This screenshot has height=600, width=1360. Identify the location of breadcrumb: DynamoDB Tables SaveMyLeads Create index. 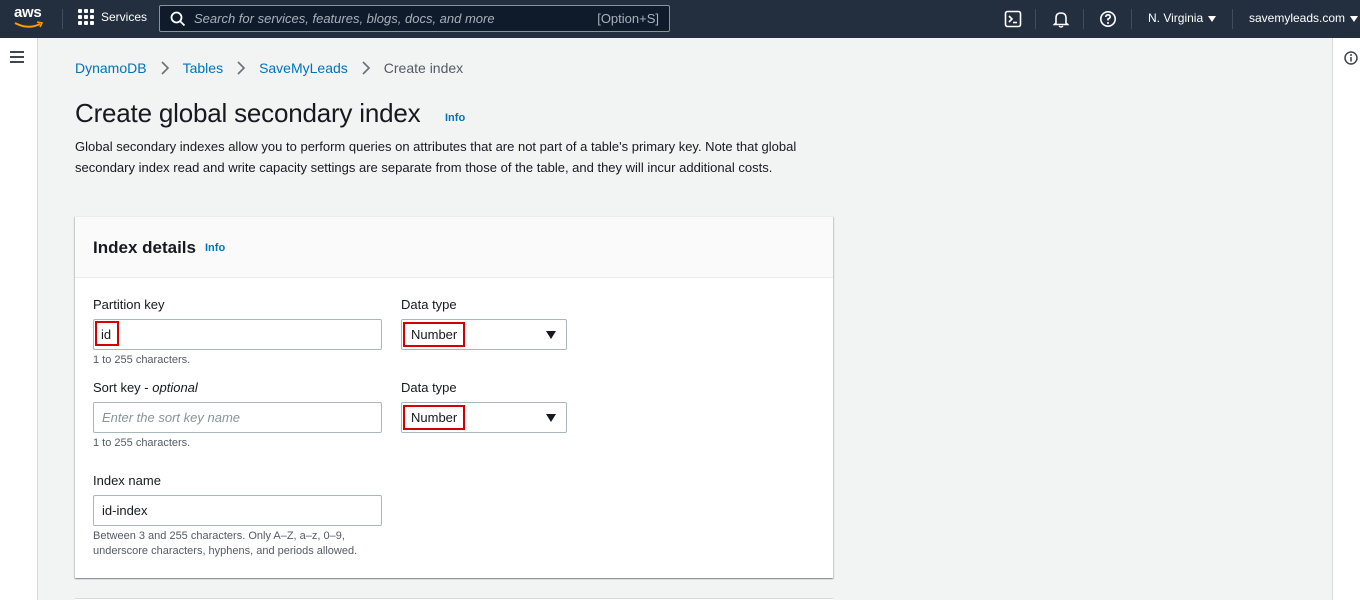
(269, 68).